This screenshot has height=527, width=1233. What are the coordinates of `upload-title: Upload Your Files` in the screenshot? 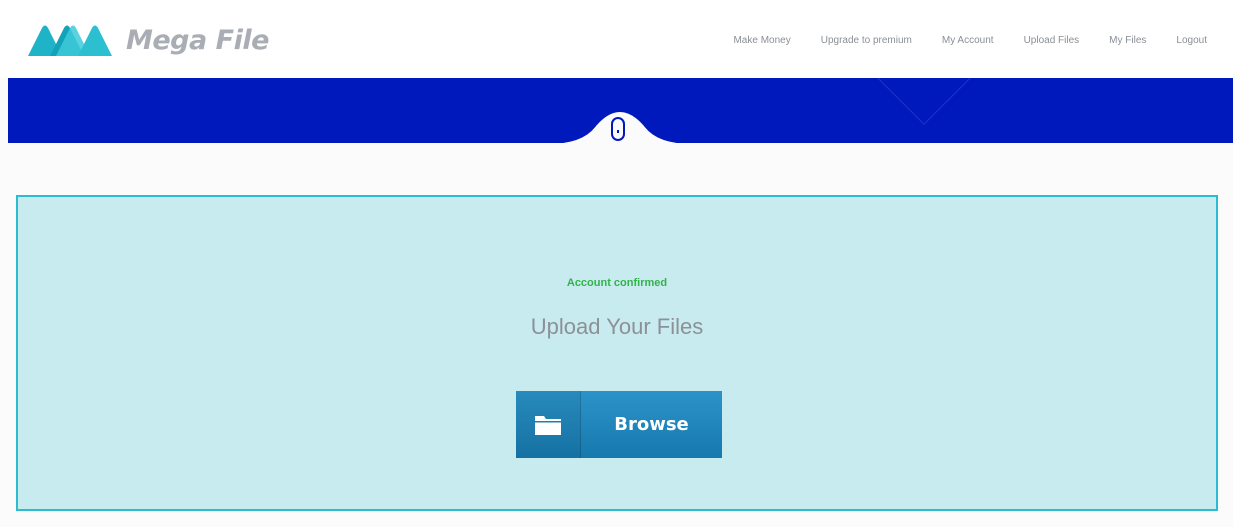 It's located at (617, 326).